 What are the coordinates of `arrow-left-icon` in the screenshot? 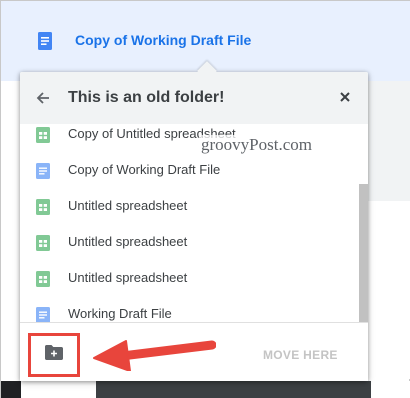 It's located at (43, 100).